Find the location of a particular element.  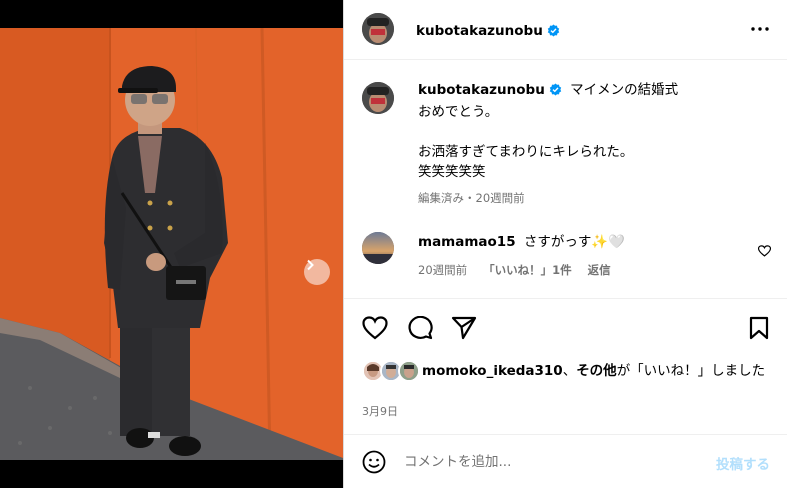

comment-bubble-icon is located at coordinates (420, 327).